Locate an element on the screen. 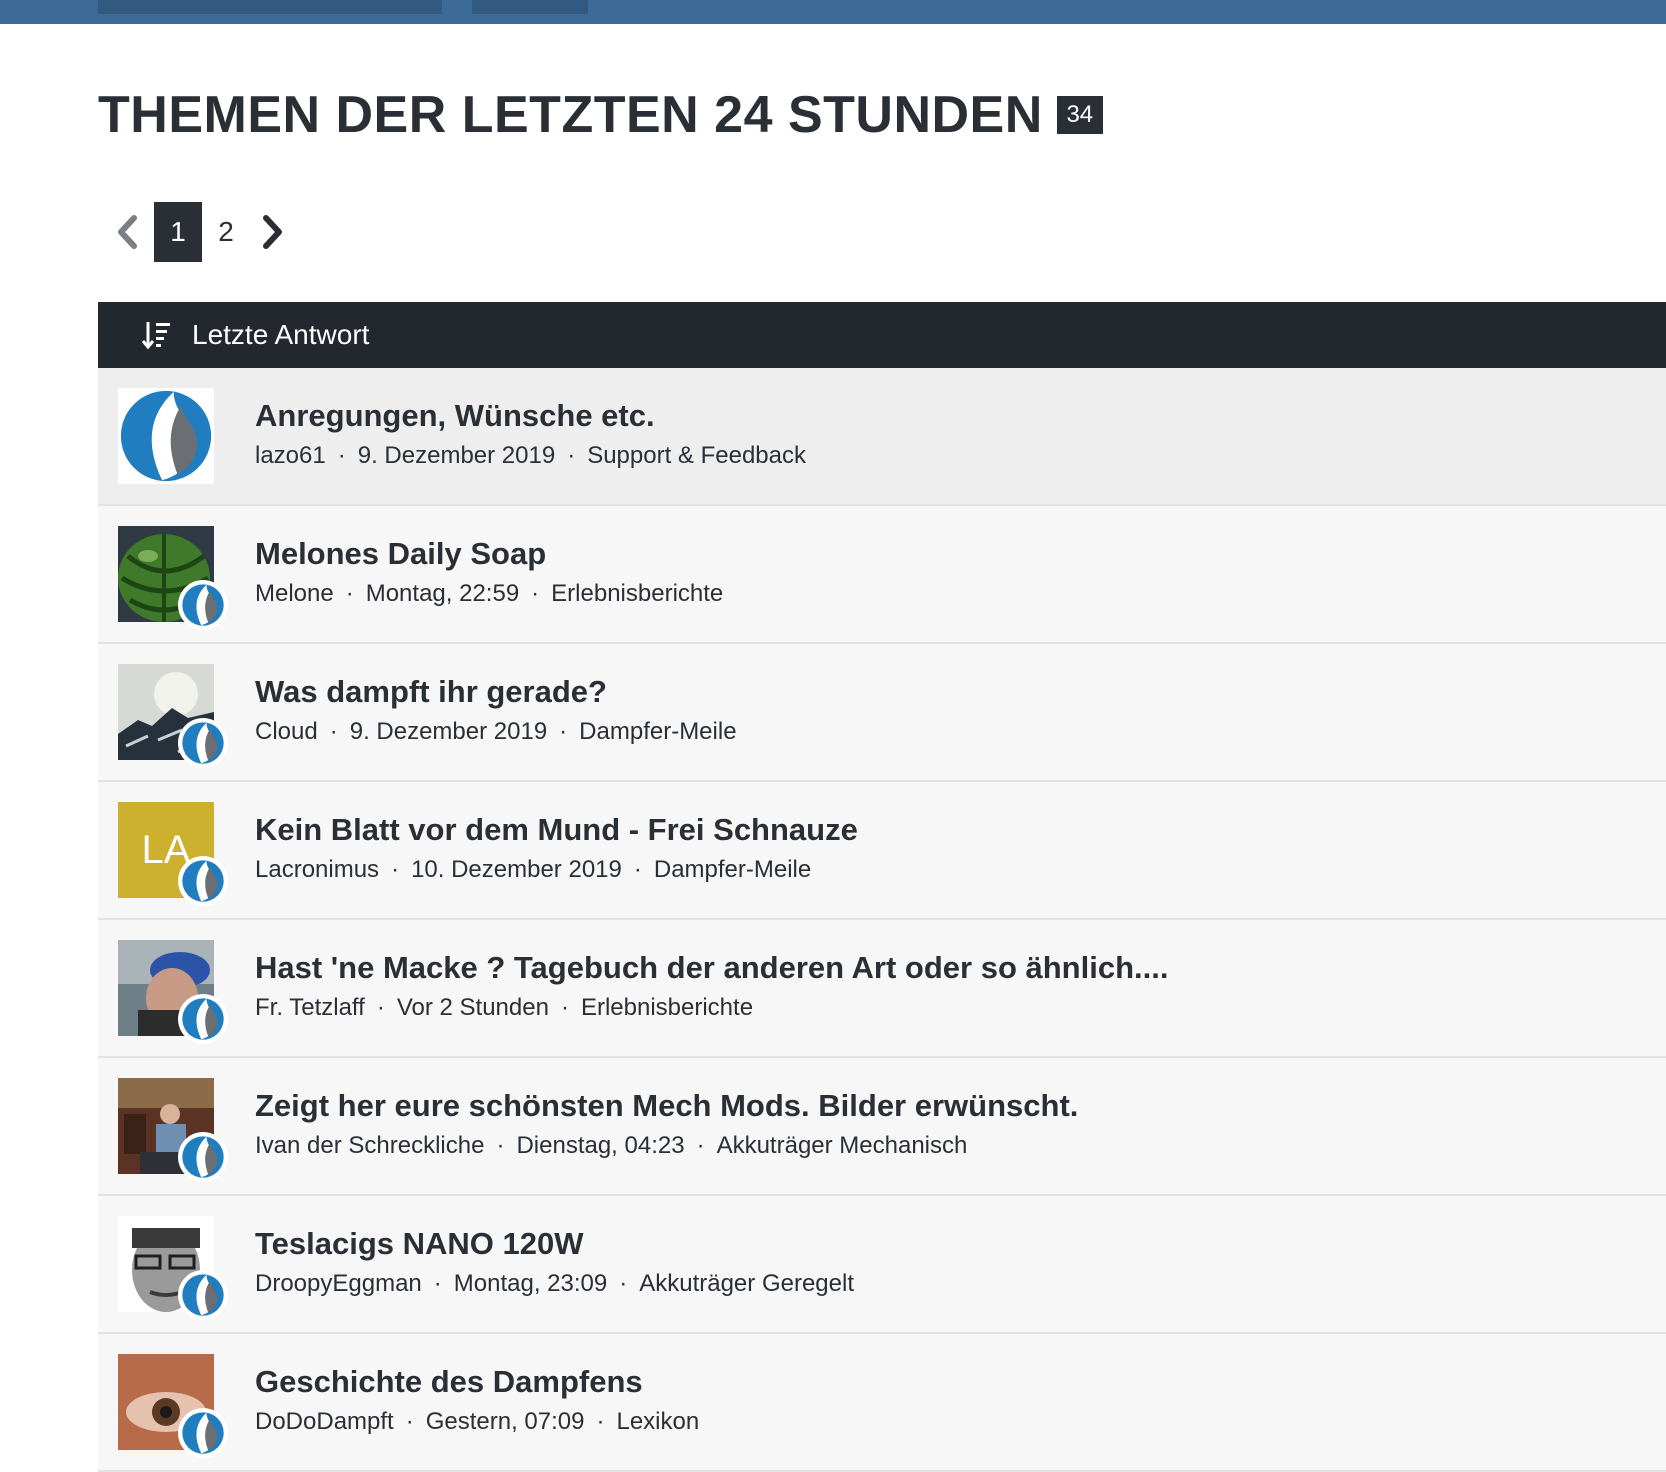 The image size is (1666, 1472). page-1-button: 1 is located at coordinates (178, 232).